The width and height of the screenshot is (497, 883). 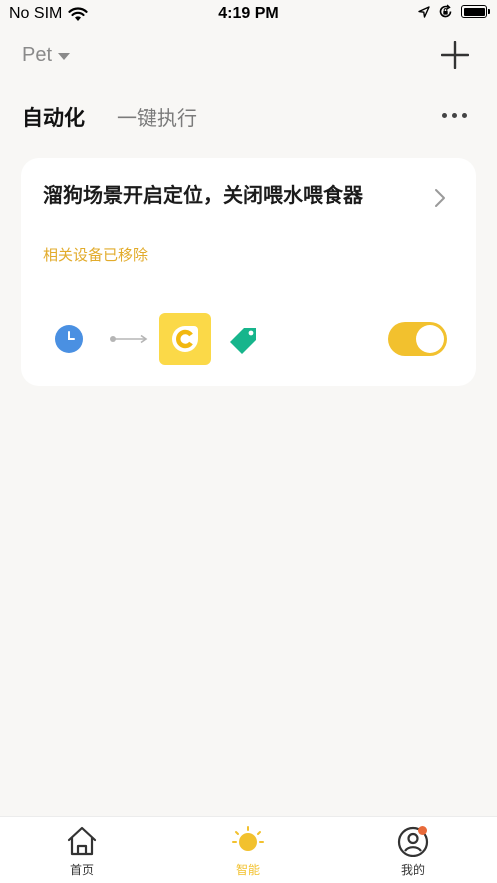 I want to click on status-bar: No SIM 4:19 PM, so click(x=248, y=15).